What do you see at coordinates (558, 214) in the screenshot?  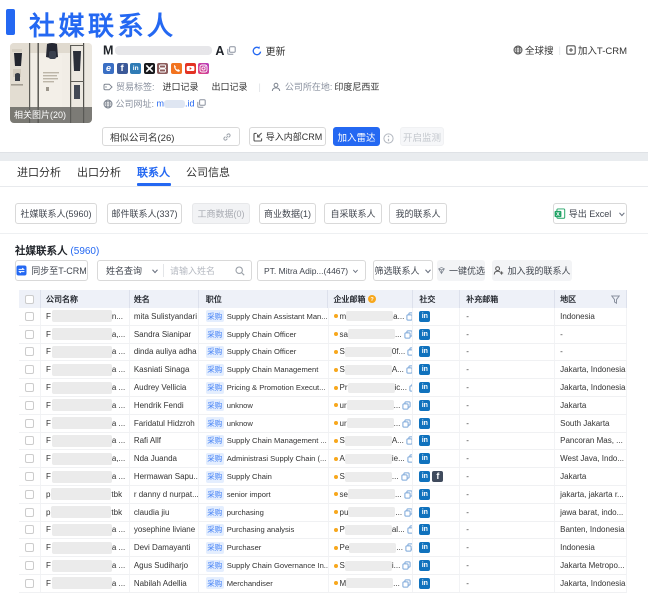 I see `svg-text: X` at bounding box center [558, 214].